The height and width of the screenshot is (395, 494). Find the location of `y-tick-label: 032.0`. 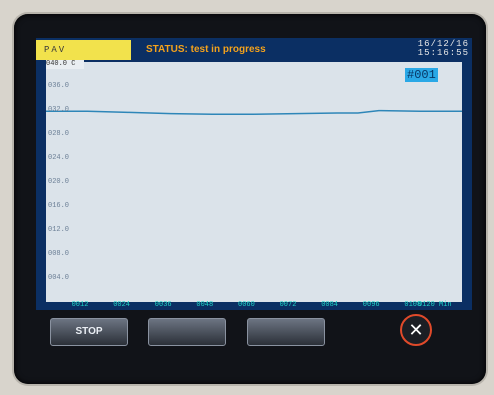

y-tick-label: 032.0 is located at coordinates (59, 110).